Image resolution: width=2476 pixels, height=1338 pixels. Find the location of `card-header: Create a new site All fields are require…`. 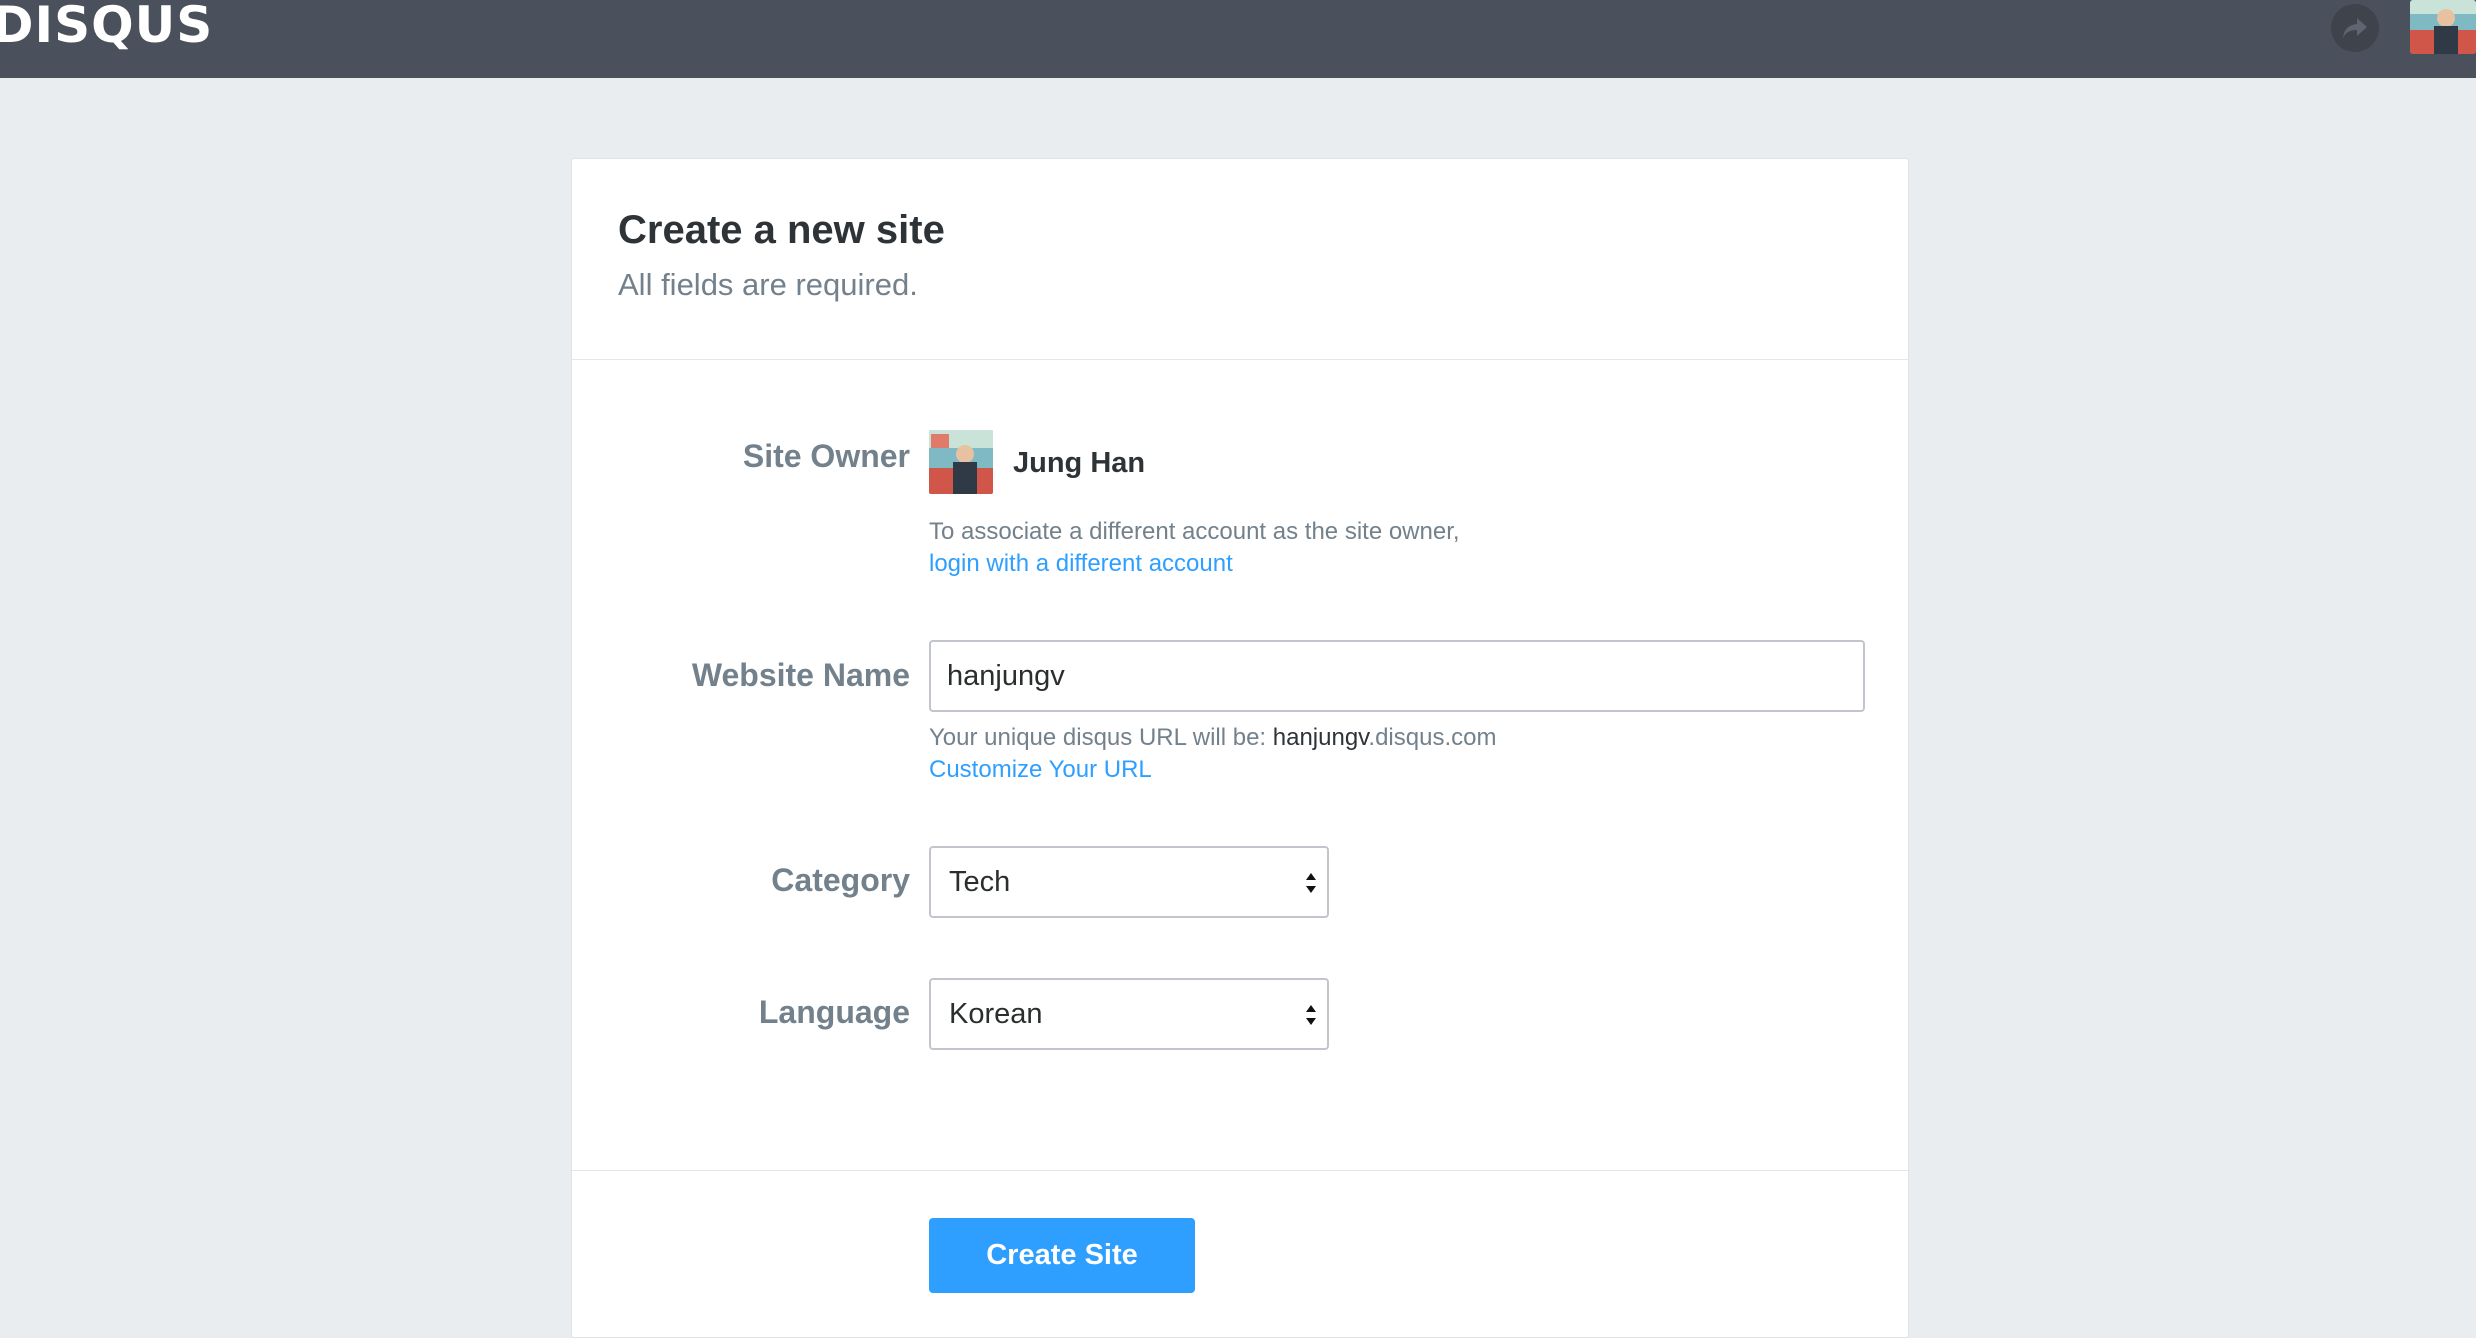

card-header: Create a new site All fields are require… is located at coordinates (1240, 259).